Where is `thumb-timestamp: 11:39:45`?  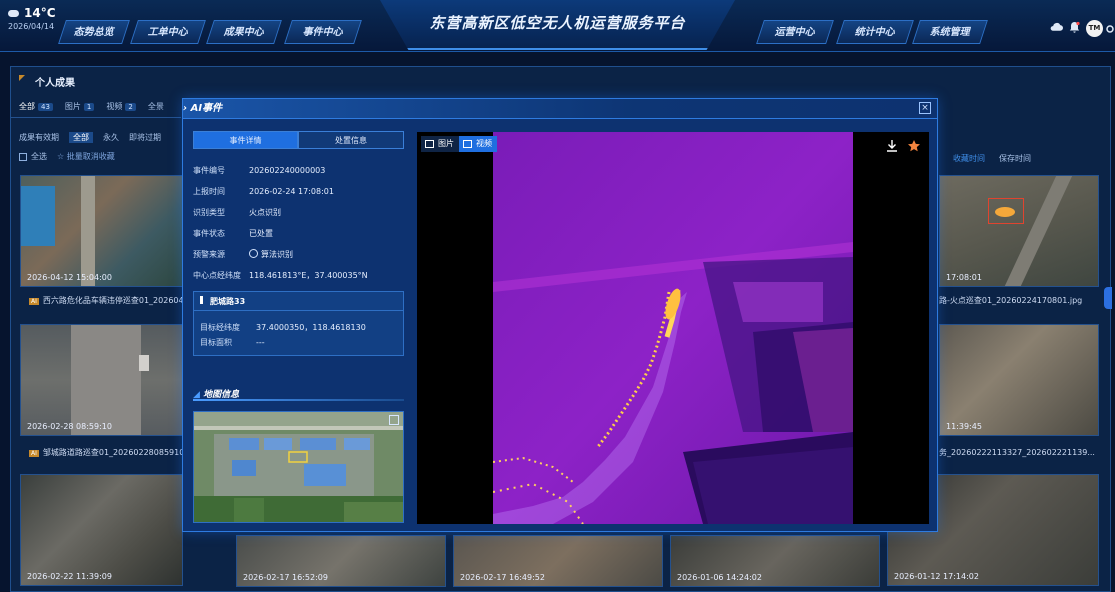 thumb-timestamp: 11:39:45 is located at coordinates (964, 426).